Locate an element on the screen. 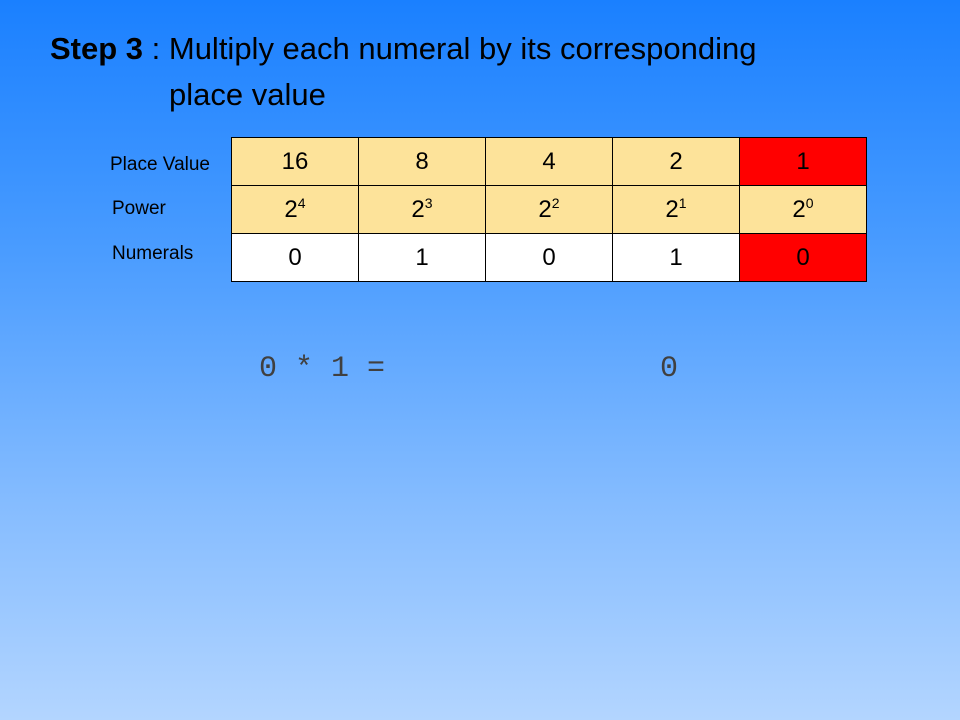  step-label: Step 3 is located at coordinates (97, 48).